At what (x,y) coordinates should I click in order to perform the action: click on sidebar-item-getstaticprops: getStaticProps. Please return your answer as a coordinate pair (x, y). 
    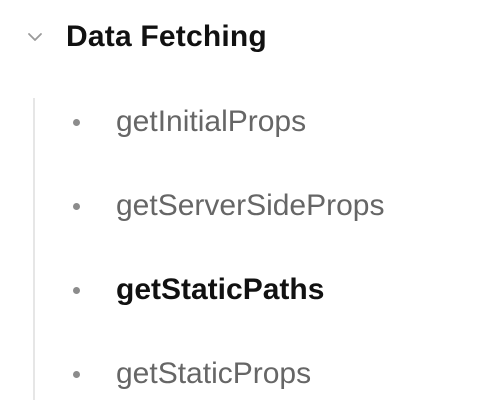
    Looking at the image, I should click on (173, 374).